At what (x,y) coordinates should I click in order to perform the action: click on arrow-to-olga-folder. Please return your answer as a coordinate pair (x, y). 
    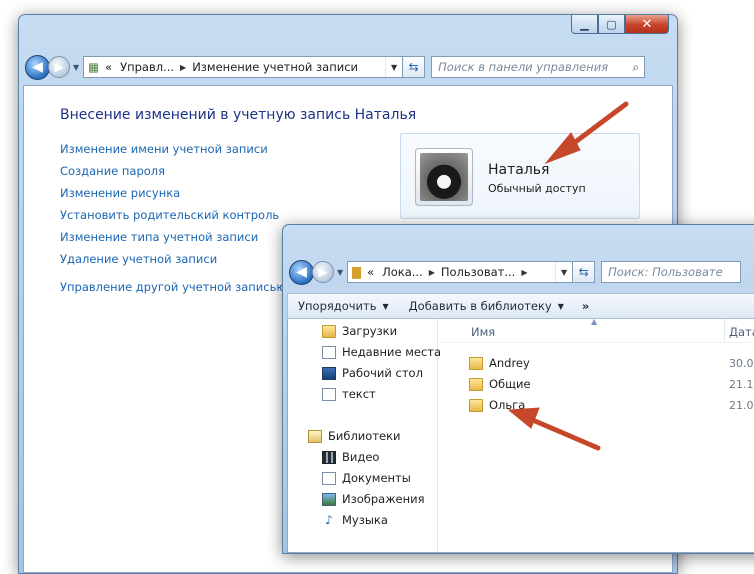
    Looking at the image, I should click on (554, 429).